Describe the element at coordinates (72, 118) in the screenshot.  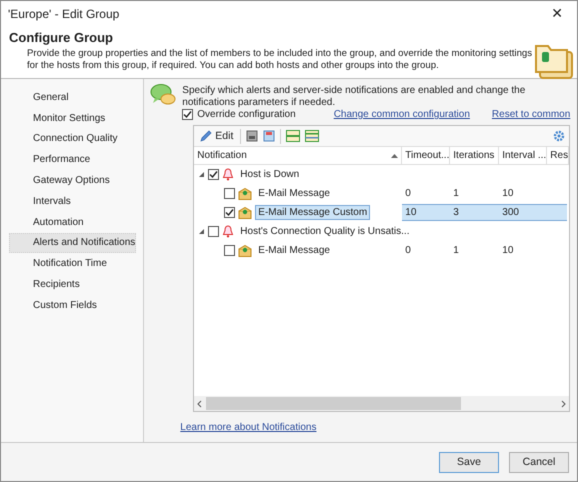
I see `sidebar-item: Monitor Settings` at that location.